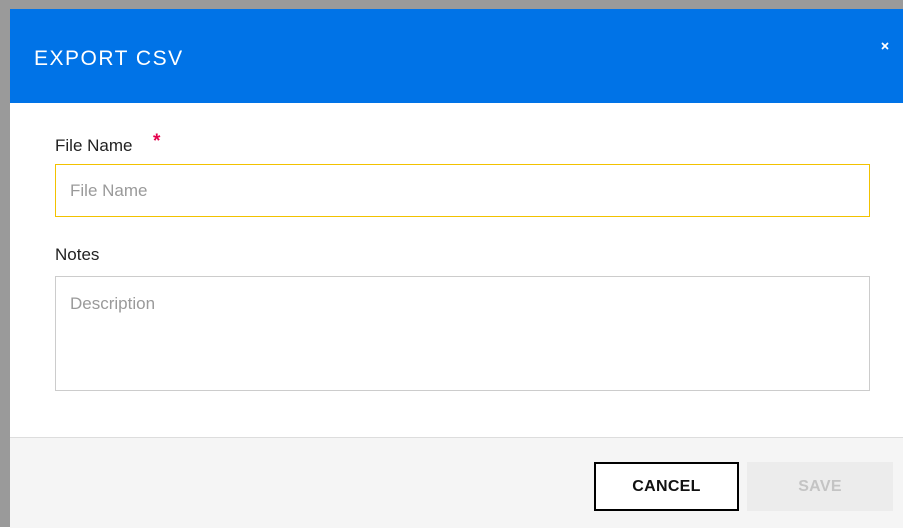 The height and width of the screenshot is (528, 903). I want to click on file-name-input, so click(462, 190).